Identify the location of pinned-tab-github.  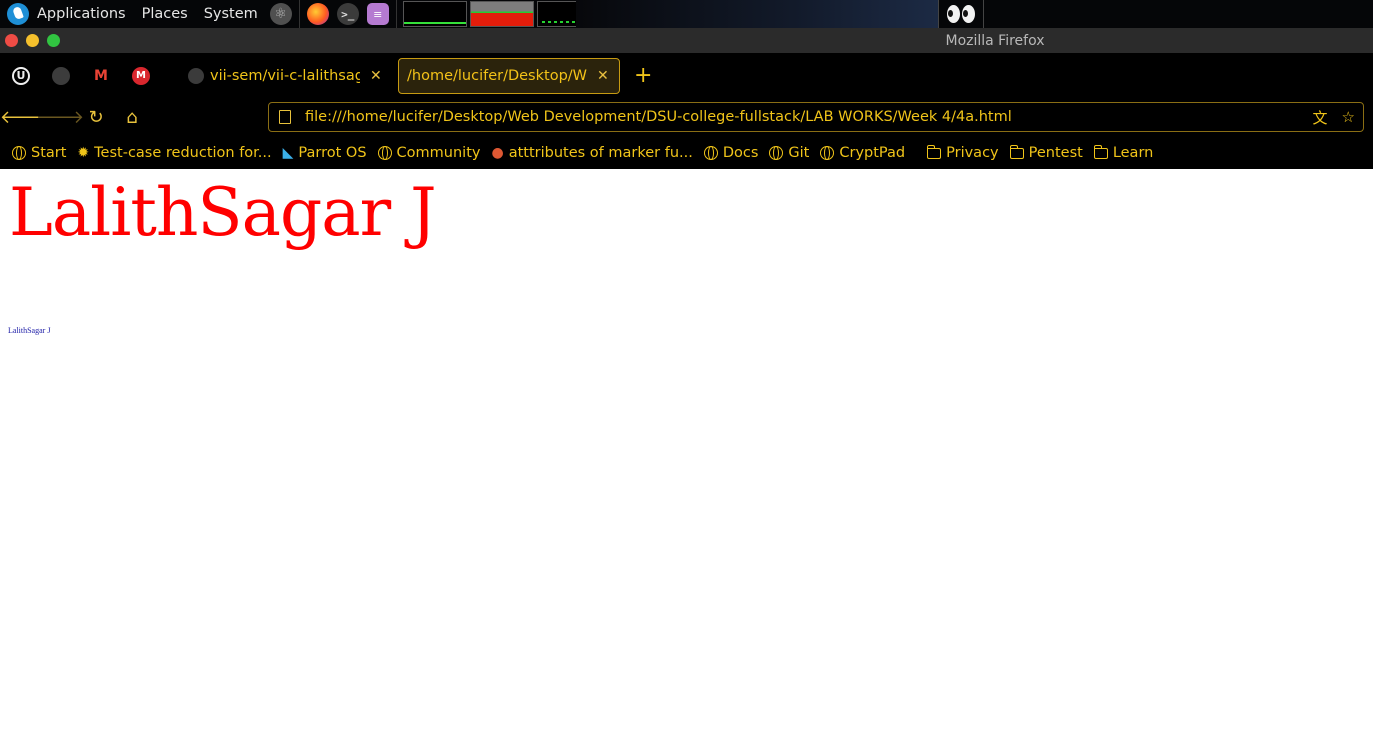
(61, 76).